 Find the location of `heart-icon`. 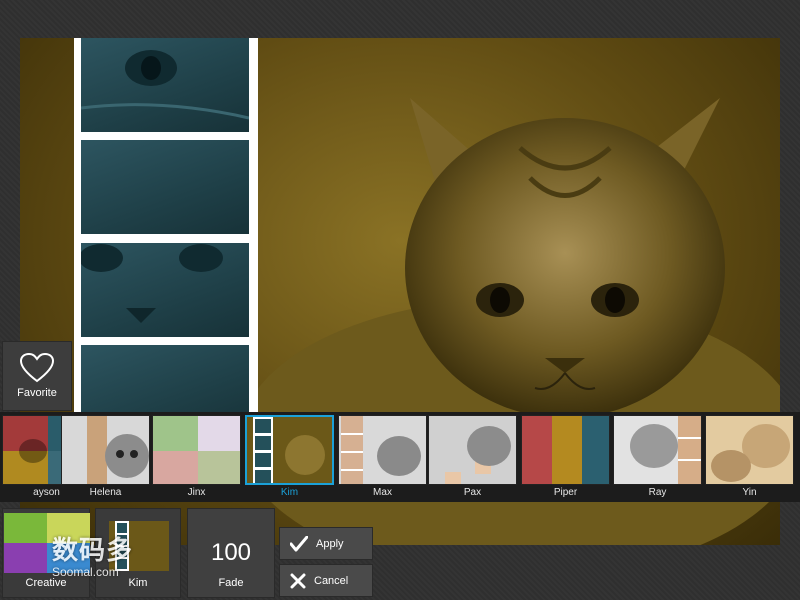

heart-icon is located at coordinates (37, 368).